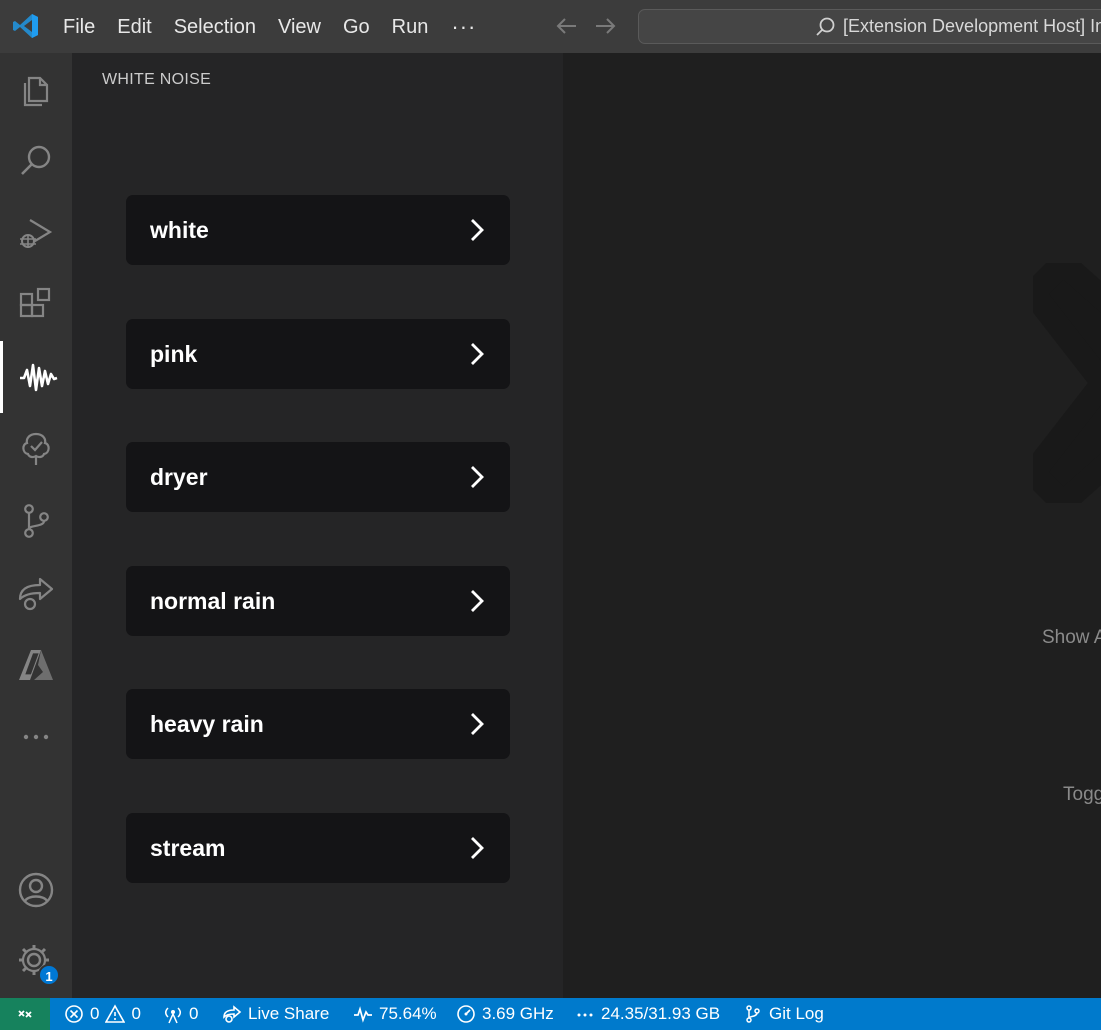 The image size is (1101, 1030). I want to click on noise-button-white: white, so click(318, 230).